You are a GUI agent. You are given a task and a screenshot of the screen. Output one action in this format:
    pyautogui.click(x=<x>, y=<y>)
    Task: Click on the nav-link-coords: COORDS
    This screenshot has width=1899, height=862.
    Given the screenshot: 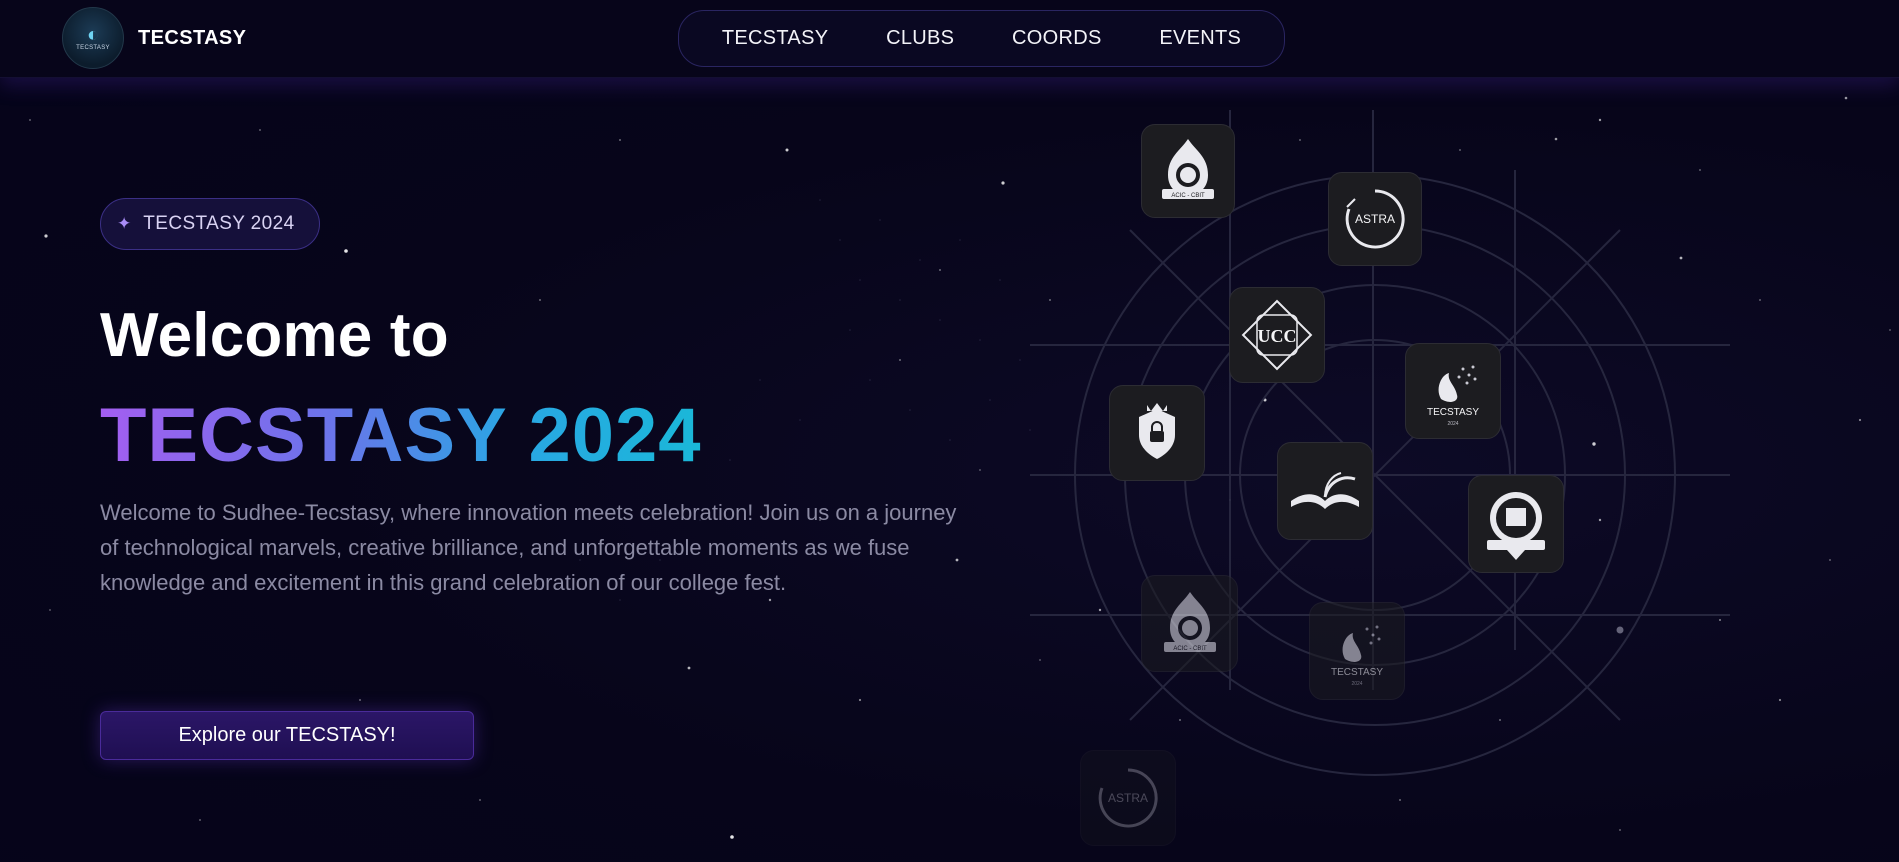 What is the action you would take?
    pyautogui.click(x=1057, y=38)
    